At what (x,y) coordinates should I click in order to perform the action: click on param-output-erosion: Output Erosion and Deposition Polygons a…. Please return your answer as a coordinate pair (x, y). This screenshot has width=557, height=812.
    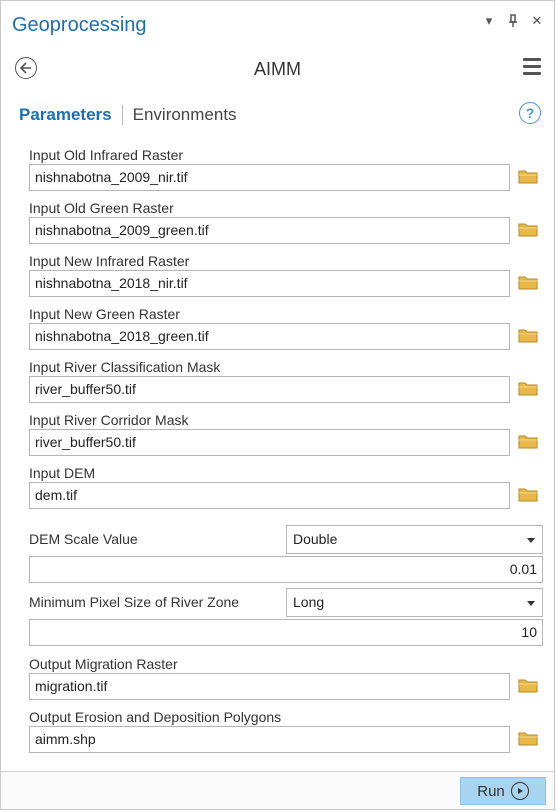
    Looking at the image, I should click on (286, 734).